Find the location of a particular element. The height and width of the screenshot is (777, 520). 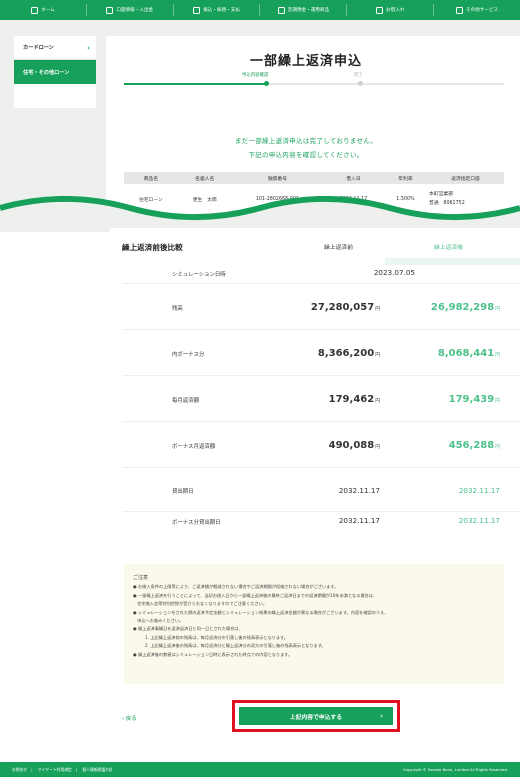

column-before-label: 繰上返済前 is located at coordinates (338, 248).